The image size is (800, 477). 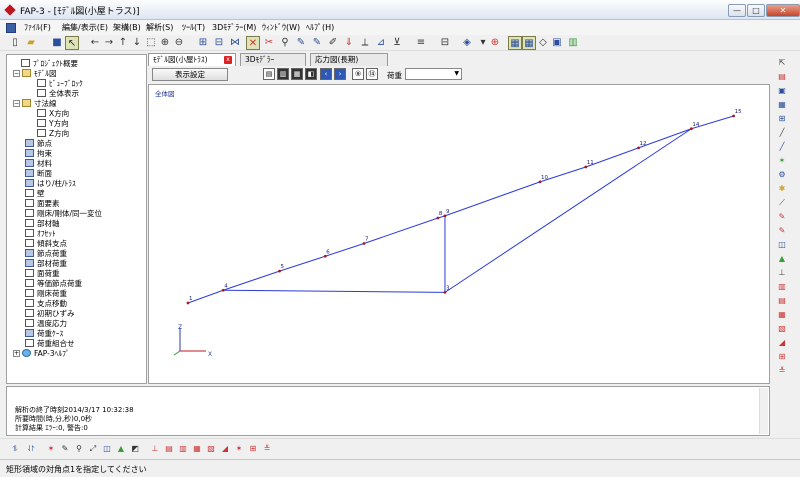 What do you see at coordinates (72, 43) in the screenshot?
I see `select-mode-icon: ↖` at bounding box center [72, 43].